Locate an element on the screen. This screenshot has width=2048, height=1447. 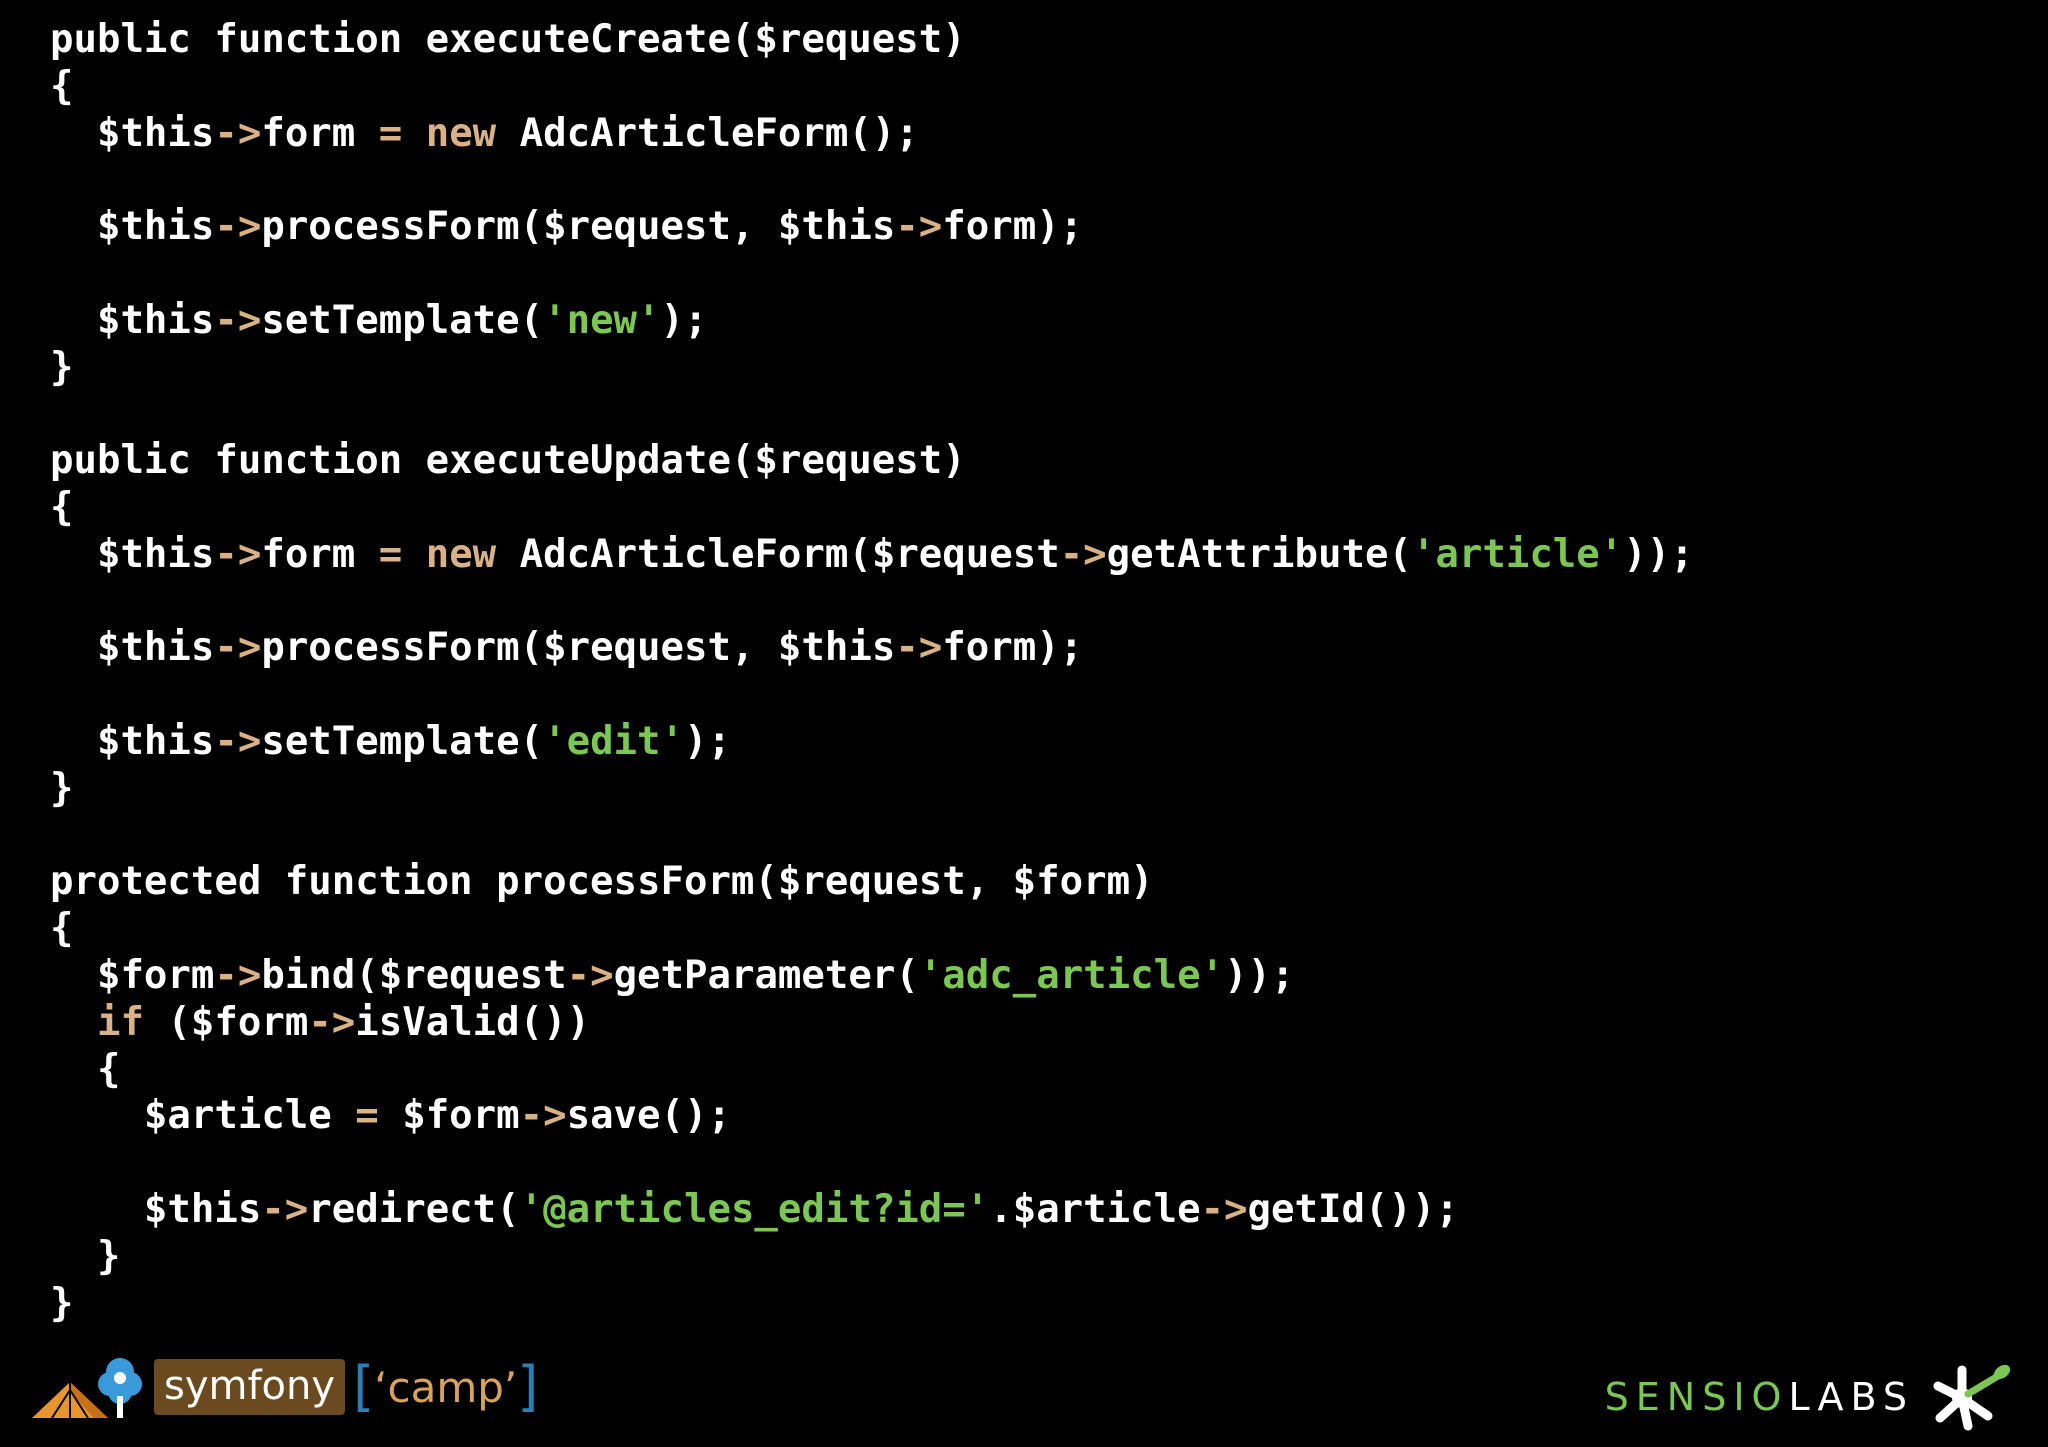
code-line: $this->form = new AdcArticleForm(); is located at coordinates (872, 134).